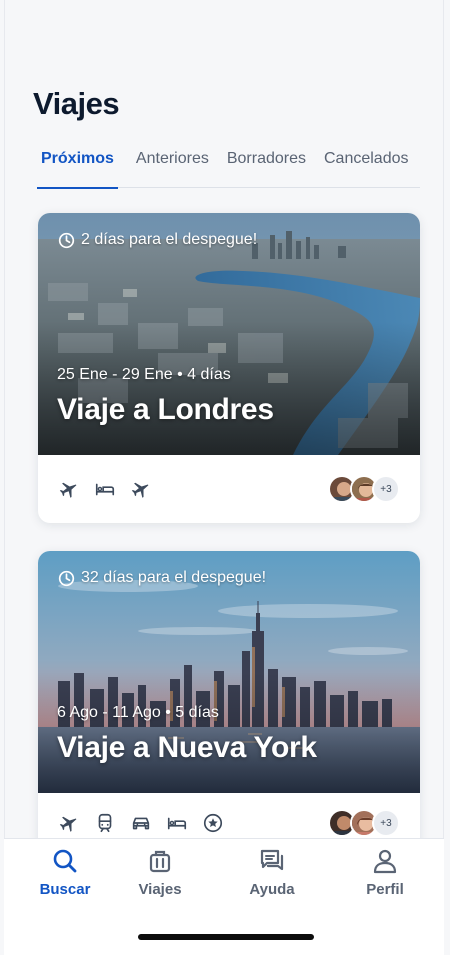 Image resolution: width=450 pixels, height=955 pixels. What do you see at coordinates (385, 889) in the screenshot?
I see `nav-label: Perfil` at bounding box center [385, 889].